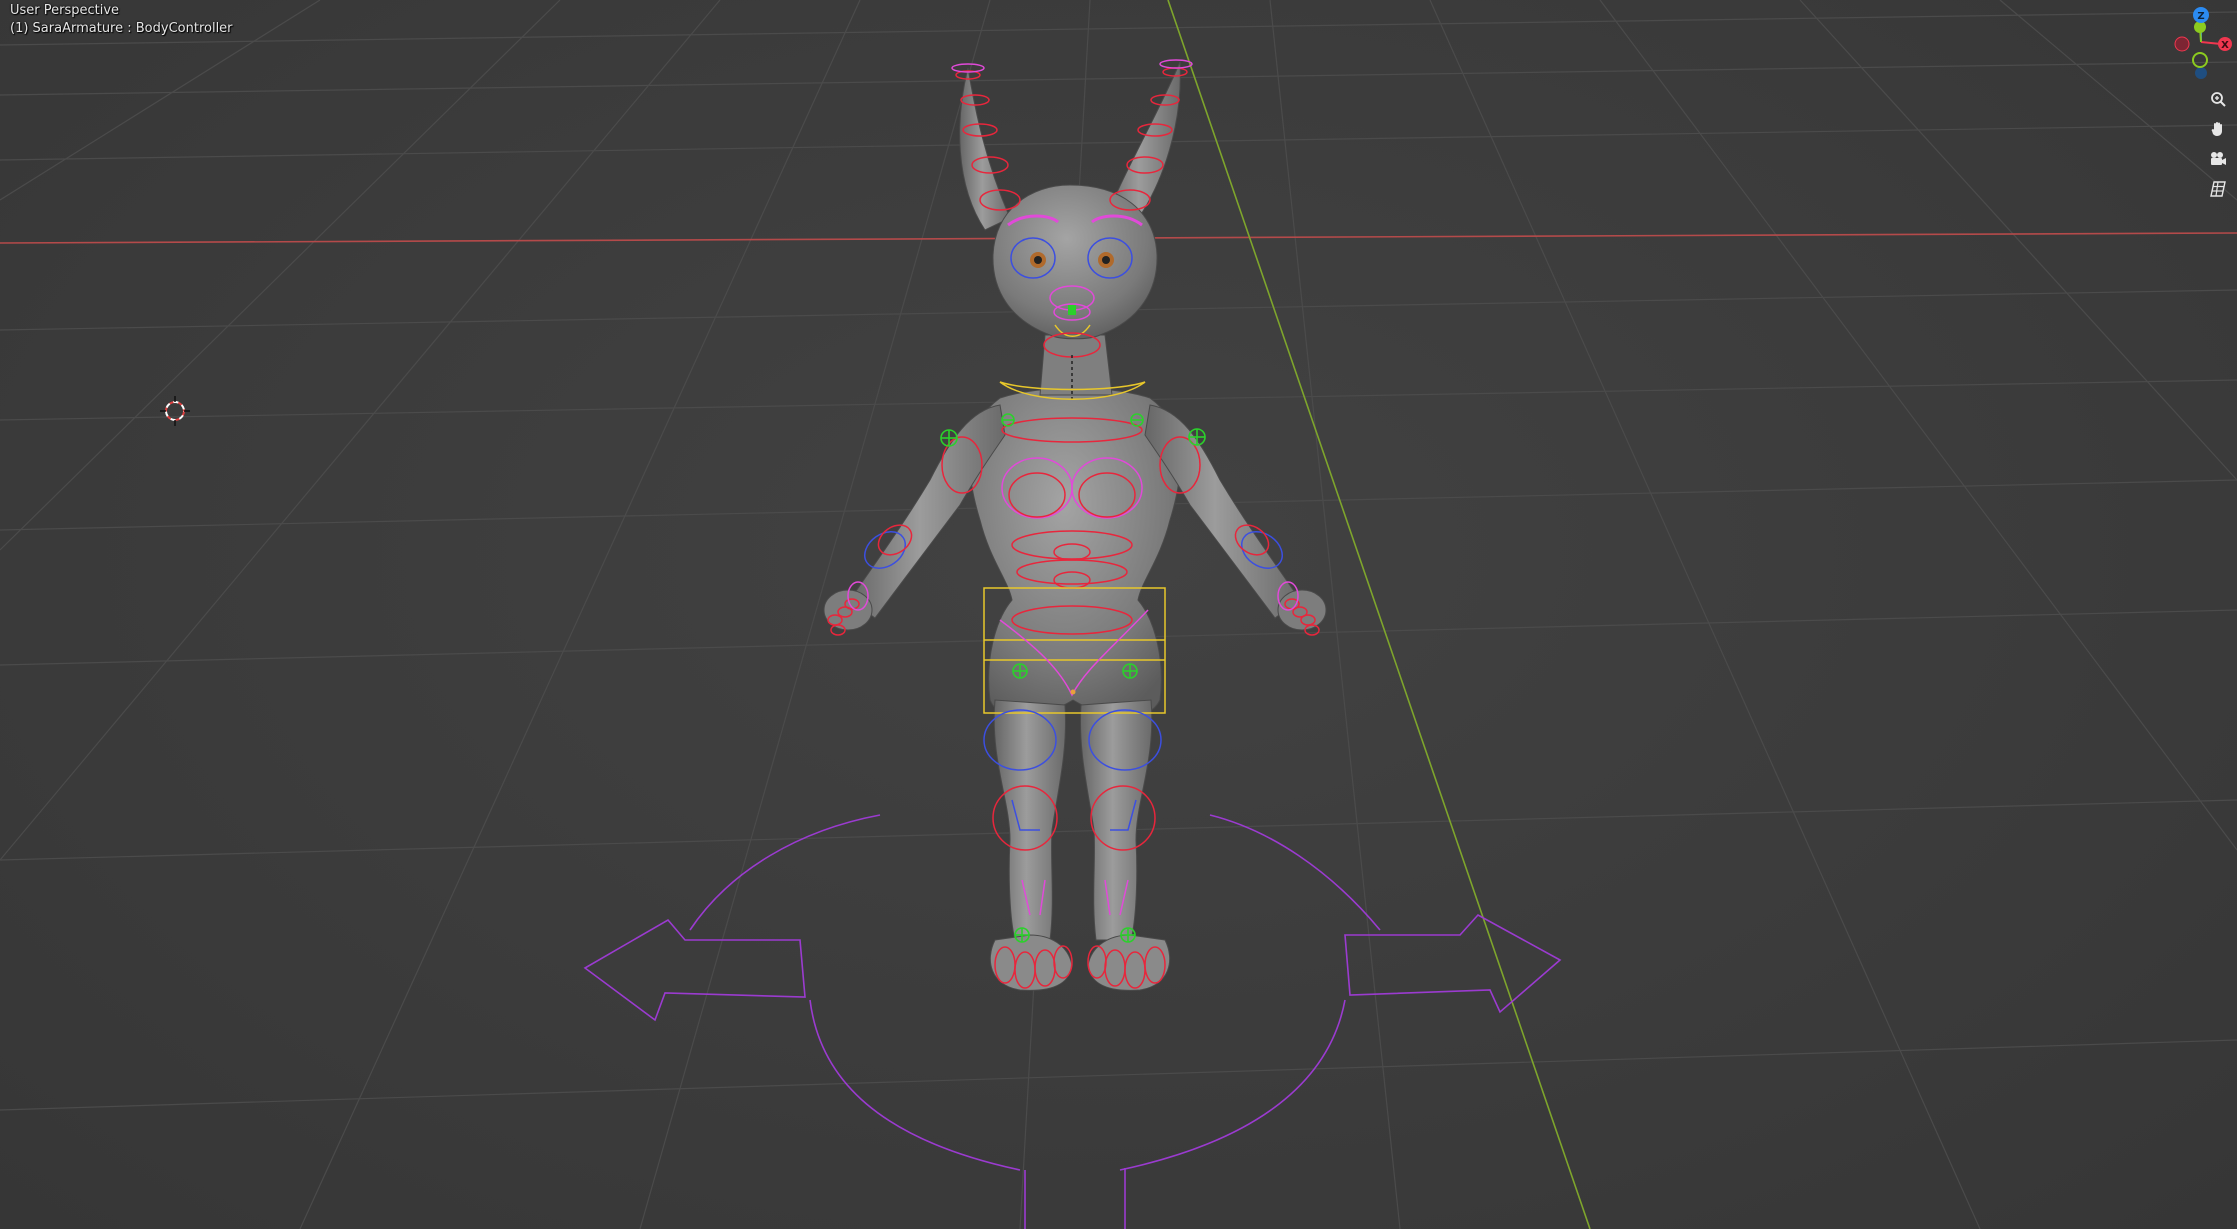 This screenshot has height=1229, width=2237. I want to click on active-object-label: (1) SaraArmature : BodyController, so click(121, 28).